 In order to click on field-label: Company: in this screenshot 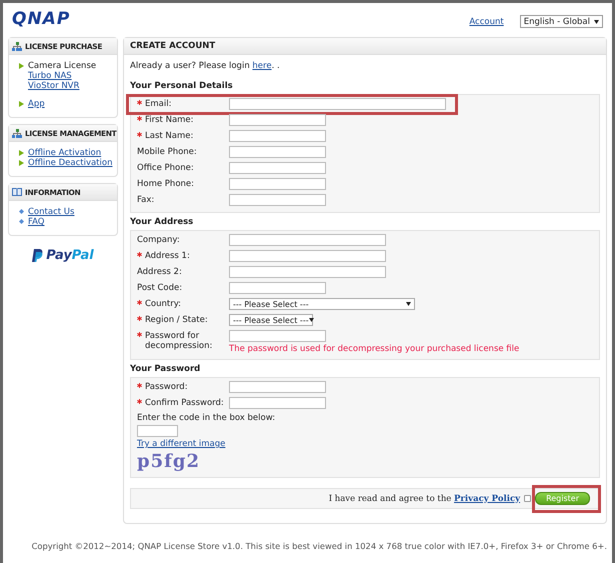, I will do `click(158, 240)`.